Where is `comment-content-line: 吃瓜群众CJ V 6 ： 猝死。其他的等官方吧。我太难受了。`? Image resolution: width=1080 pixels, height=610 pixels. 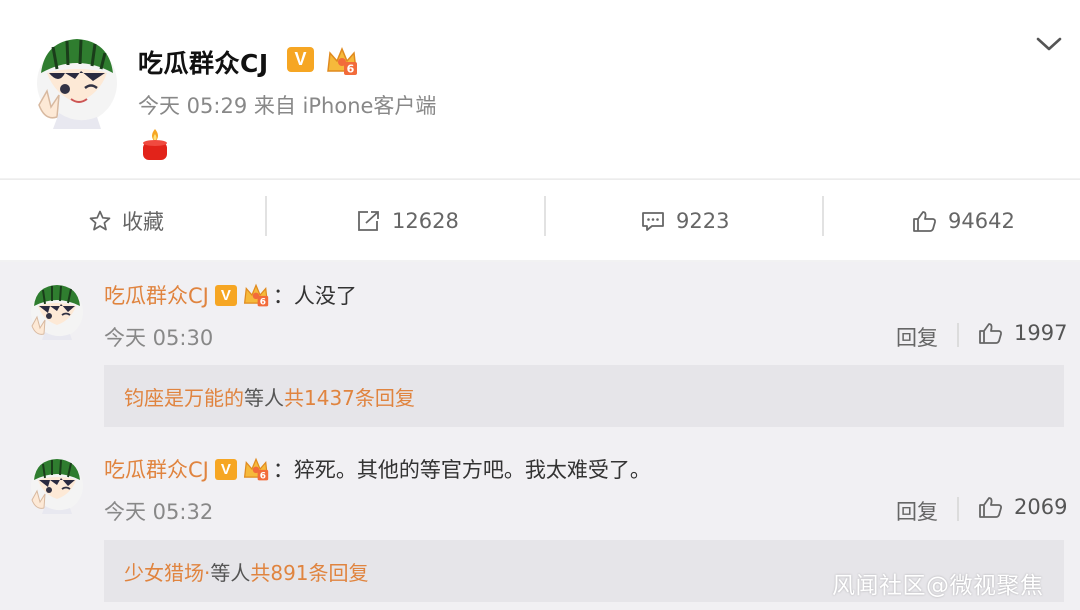
comment-content-line: 吃瓜群众CJ V 6 ： 猝死。其他的等官方吧。我太难受了。 is located at coordinates (377, 469).